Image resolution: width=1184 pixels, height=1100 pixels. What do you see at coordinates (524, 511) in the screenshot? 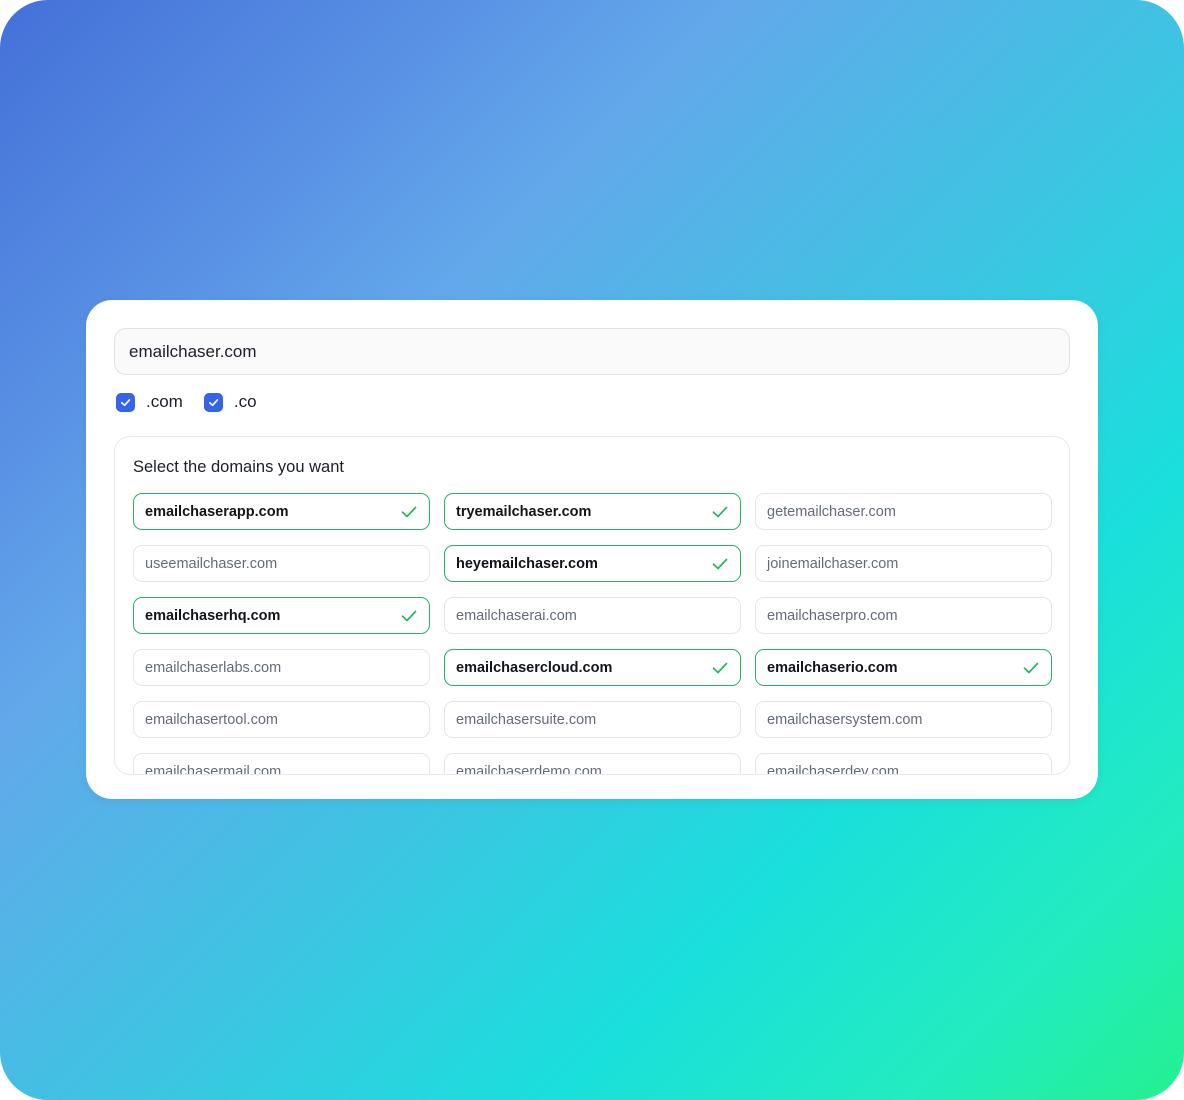
I see `domain-option-label: tryemailchaser.com` at bounding box center [524, 511].